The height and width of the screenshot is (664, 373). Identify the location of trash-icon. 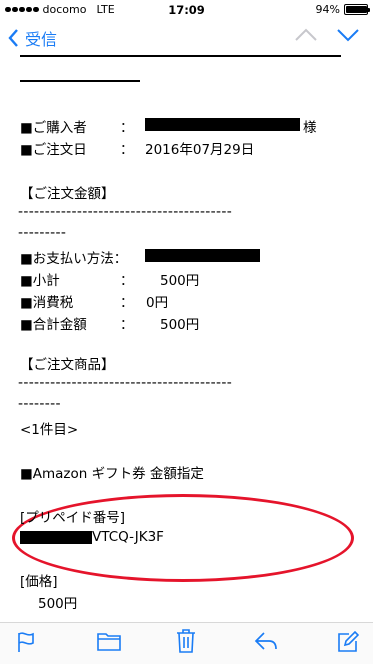
(186, 641).